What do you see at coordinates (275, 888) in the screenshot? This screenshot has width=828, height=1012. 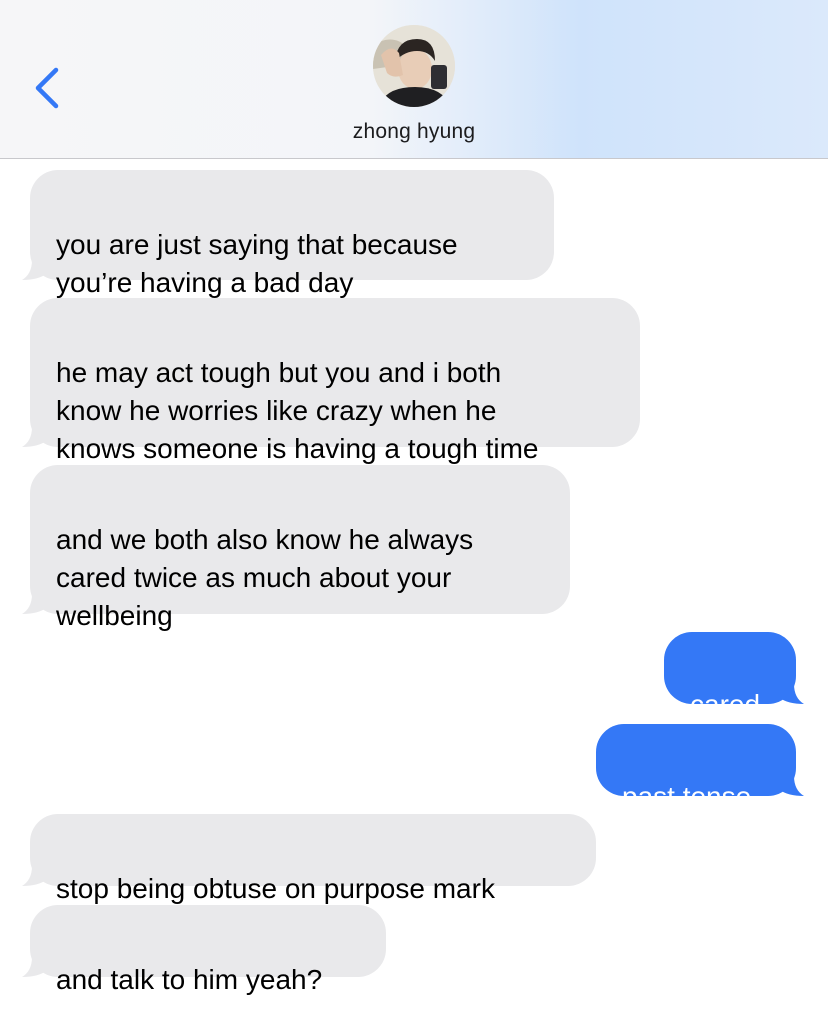 I see `message-text: stop being obtuse on purpose mark` at bounding box center [275, 888].